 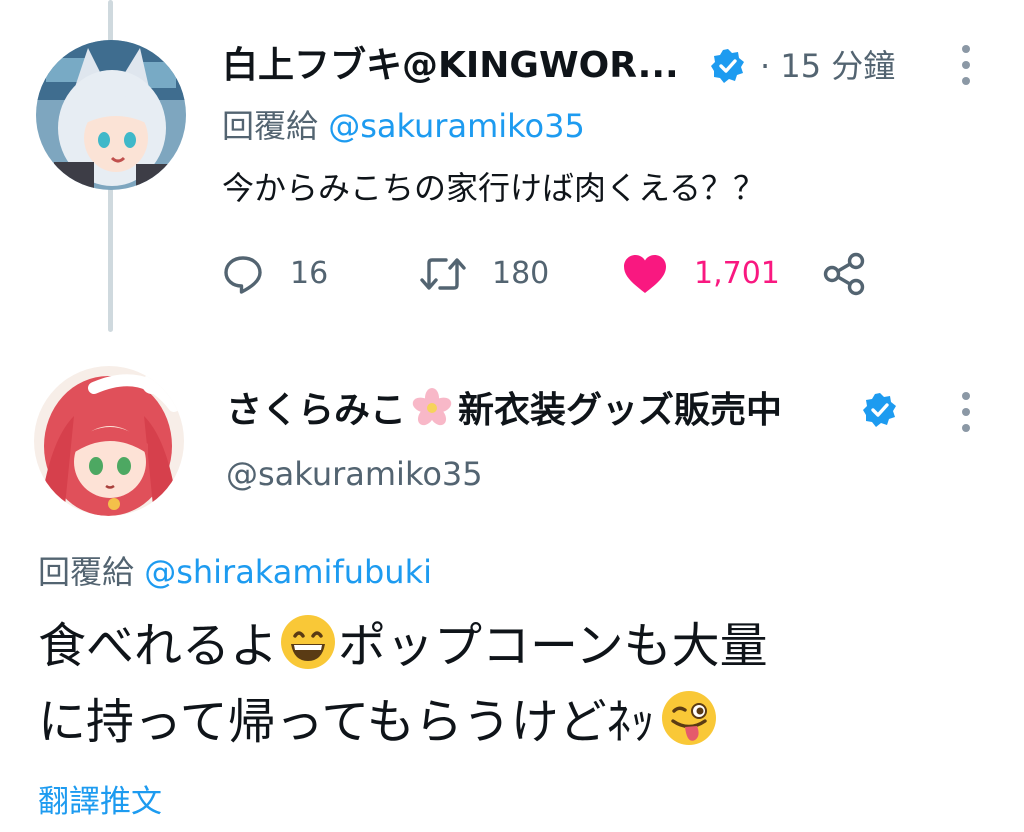 I want to click on heart-filled-icon, so click(x=645, y=274).